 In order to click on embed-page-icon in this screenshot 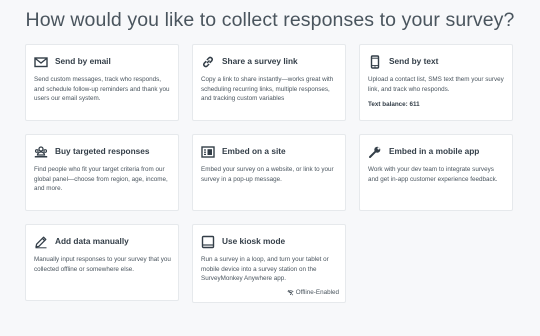, I will do `click(208, 152)`.